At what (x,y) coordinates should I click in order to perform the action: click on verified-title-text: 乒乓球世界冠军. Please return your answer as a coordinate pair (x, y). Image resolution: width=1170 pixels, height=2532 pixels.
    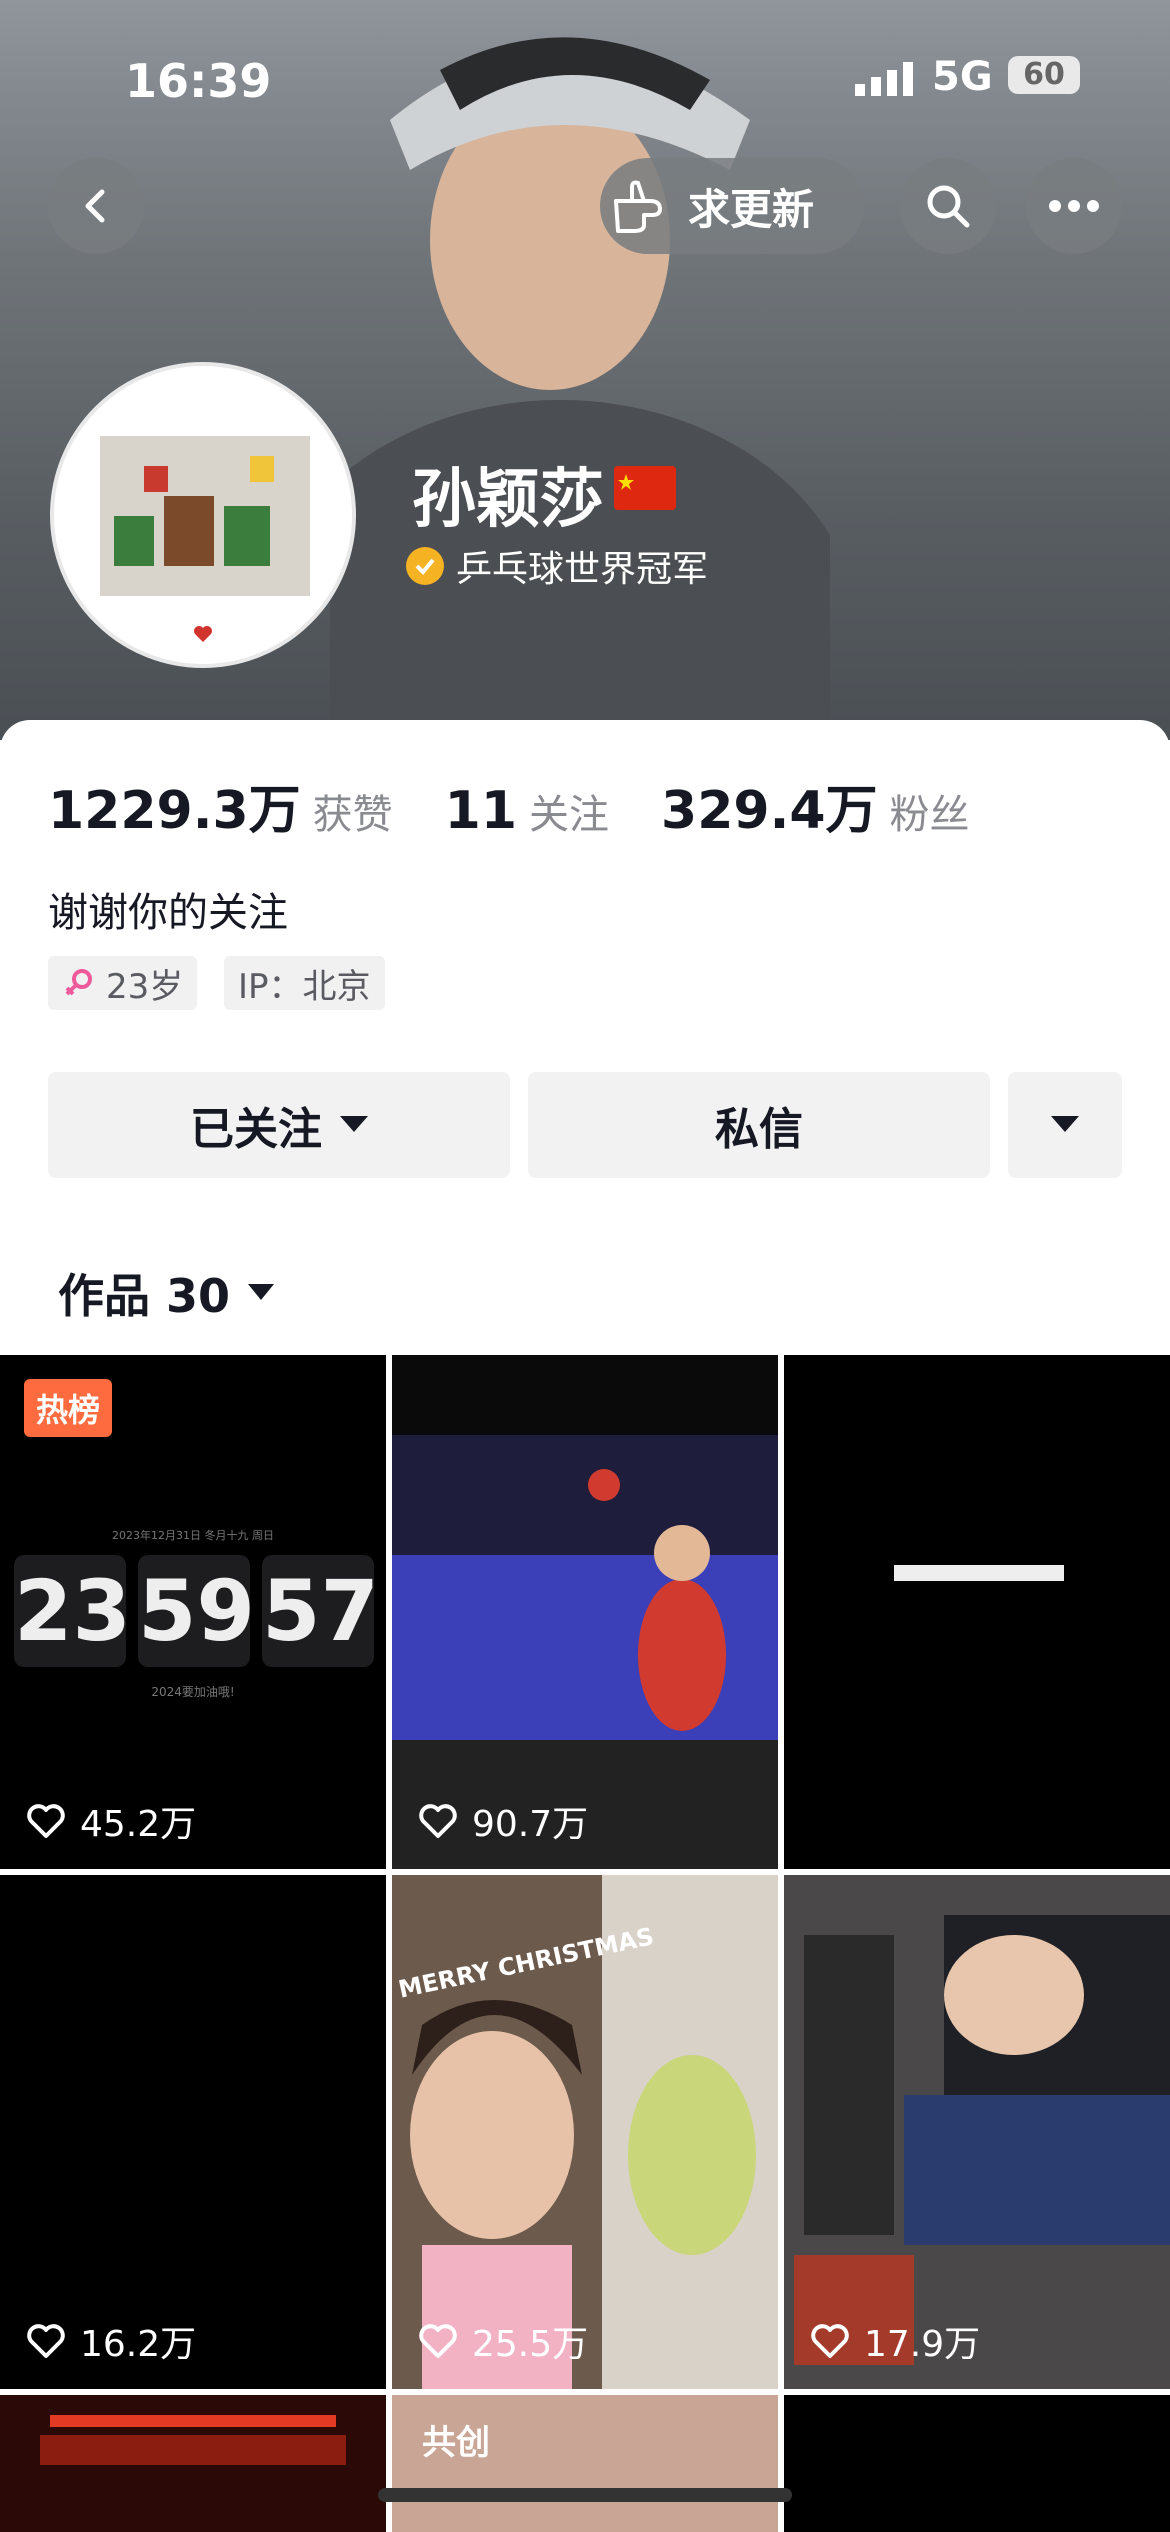
    Looking at the image, I should click on (582, 569).